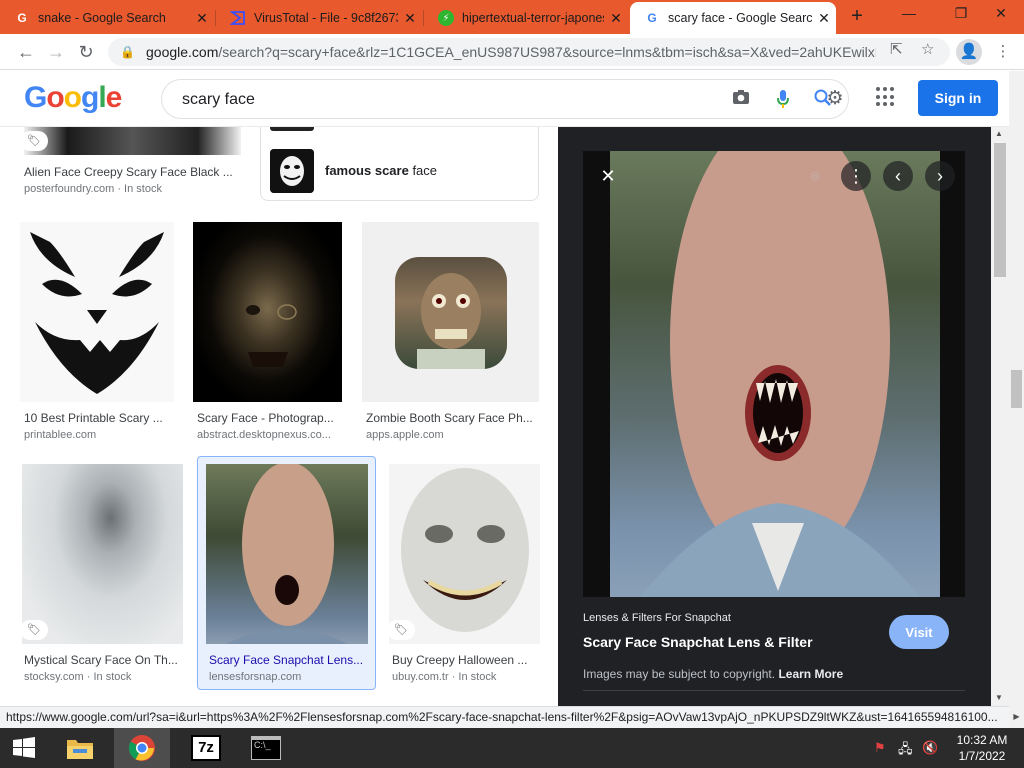 This screenshot has width=1024, height=768. I want to click on learn-more-link: Learn More, so click(810, 674).